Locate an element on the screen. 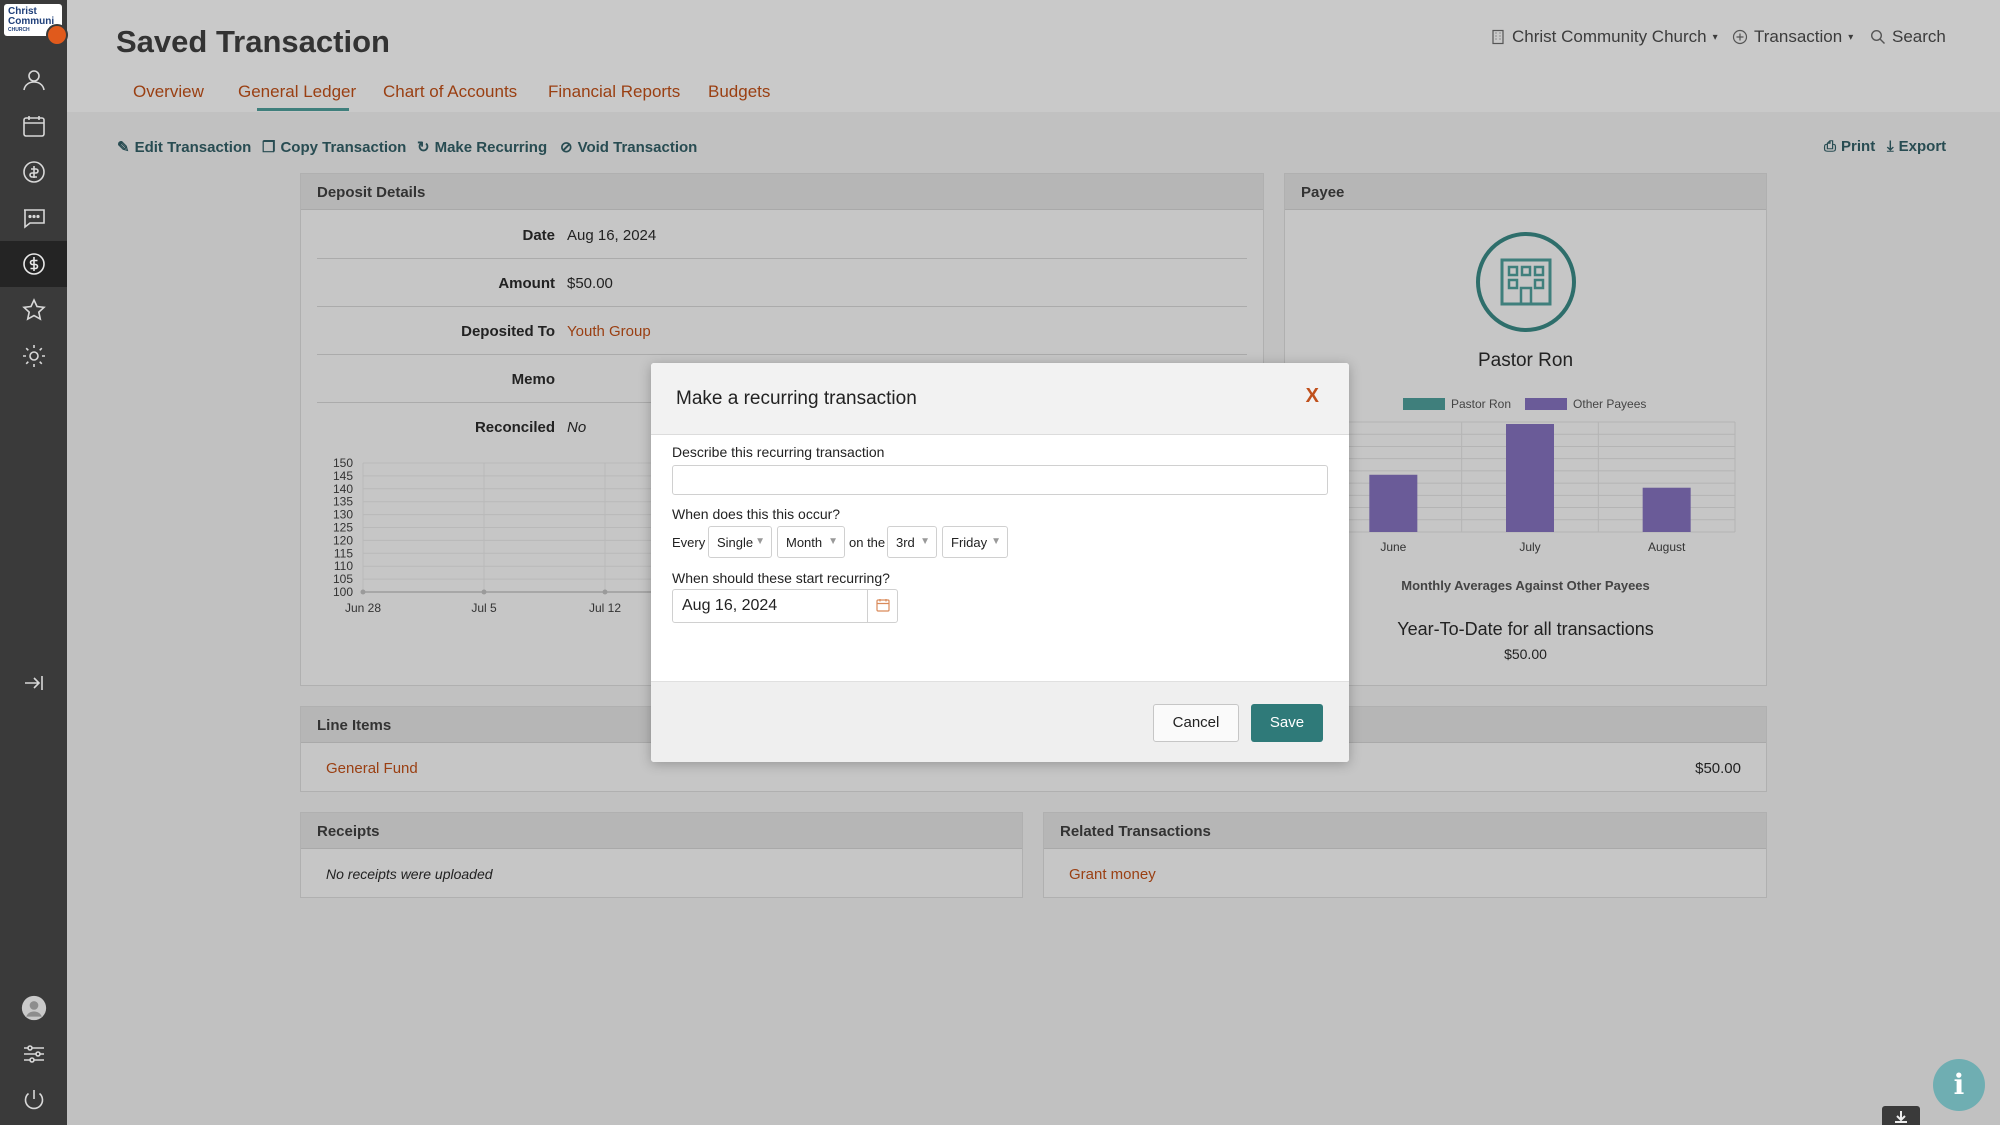  cancel-button: Cancel is located at coordinates (1196, 723).